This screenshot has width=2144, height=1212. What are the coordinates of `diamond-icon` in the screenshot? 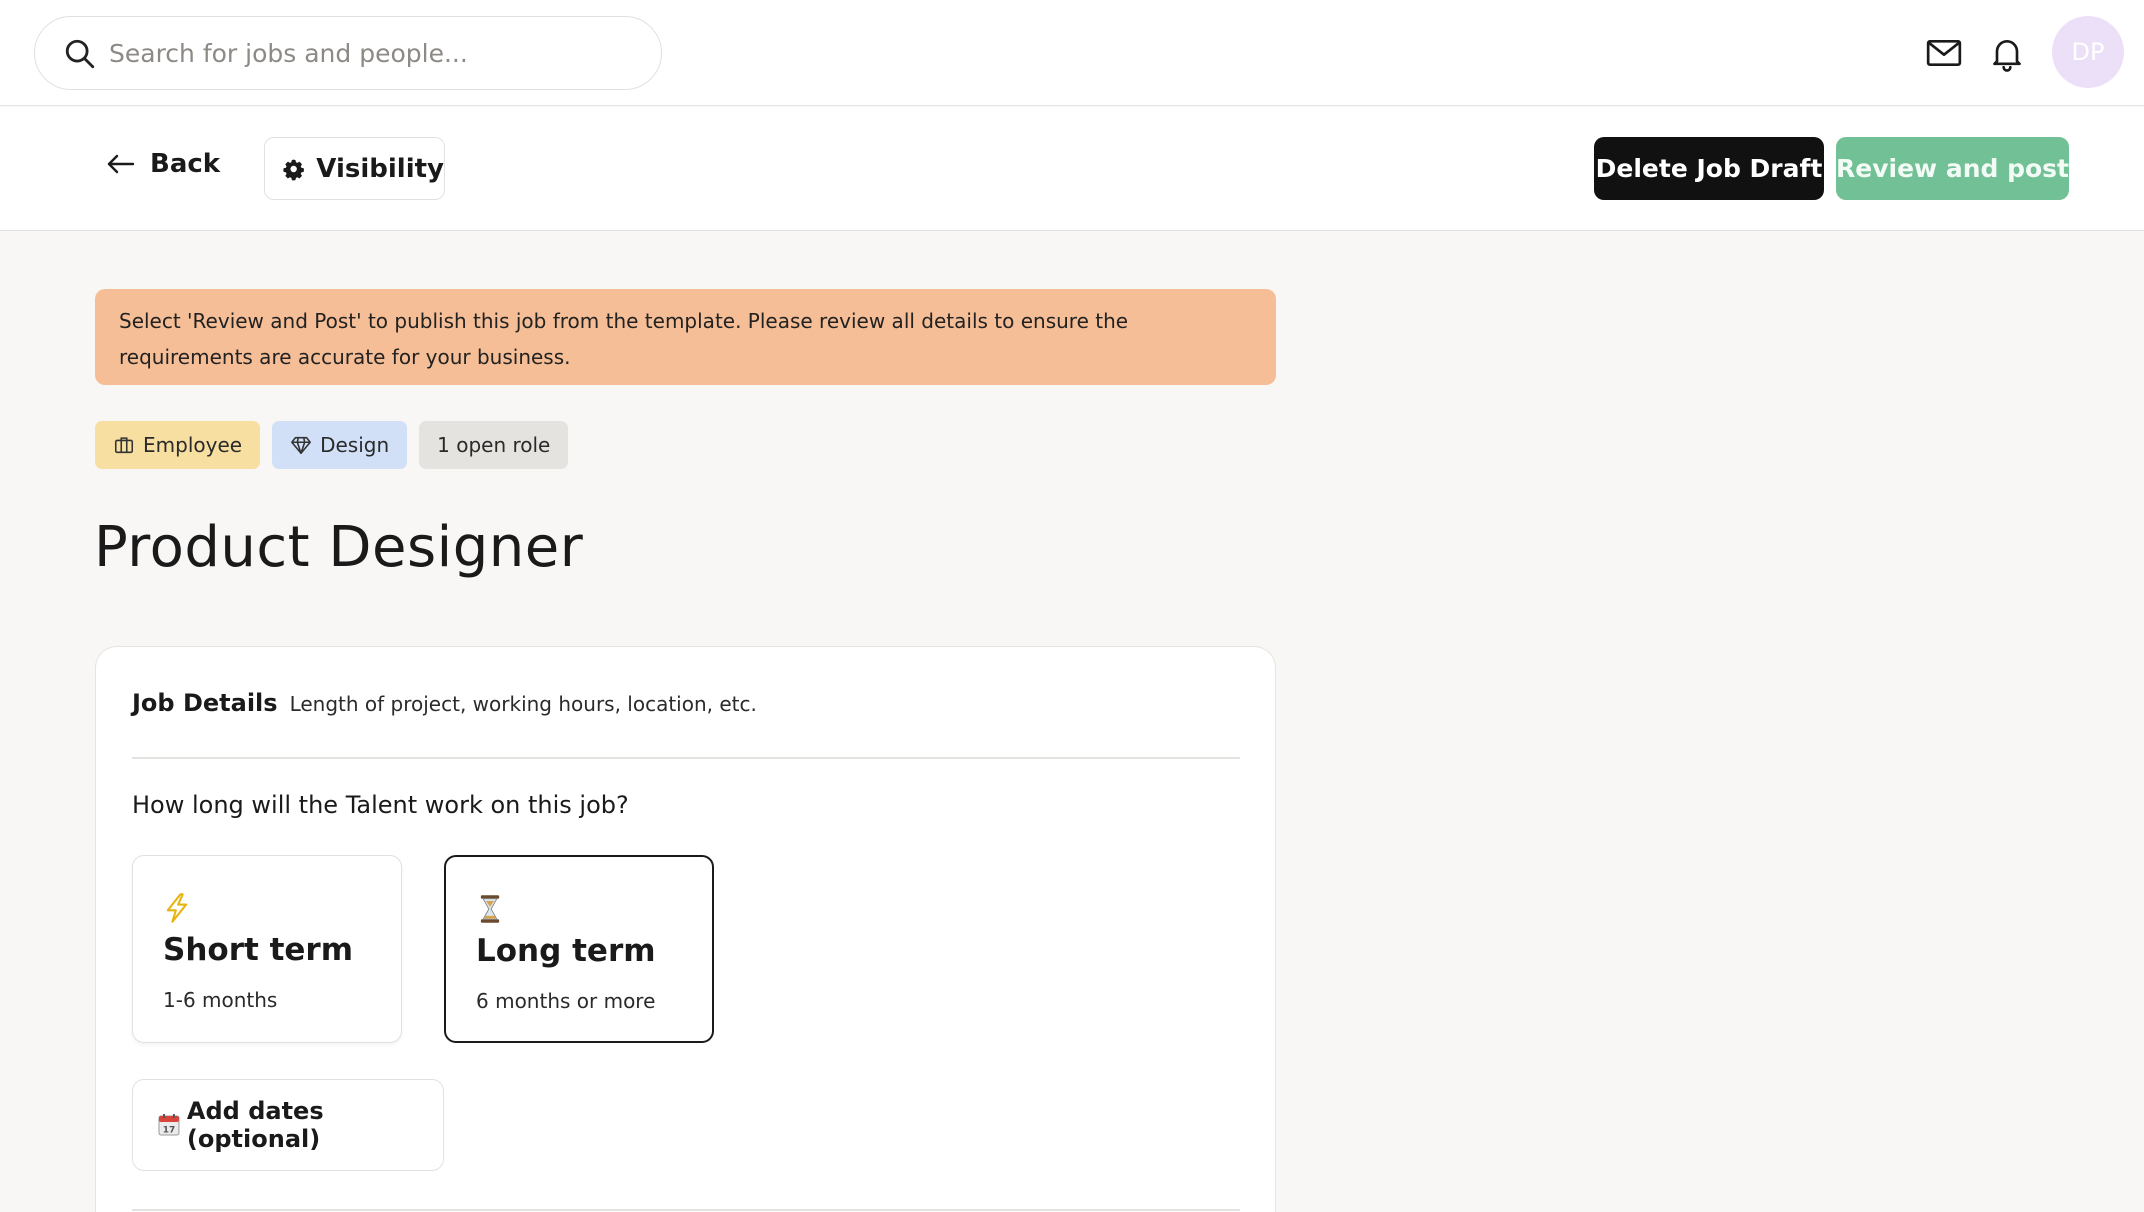 It's located at (301, 445).